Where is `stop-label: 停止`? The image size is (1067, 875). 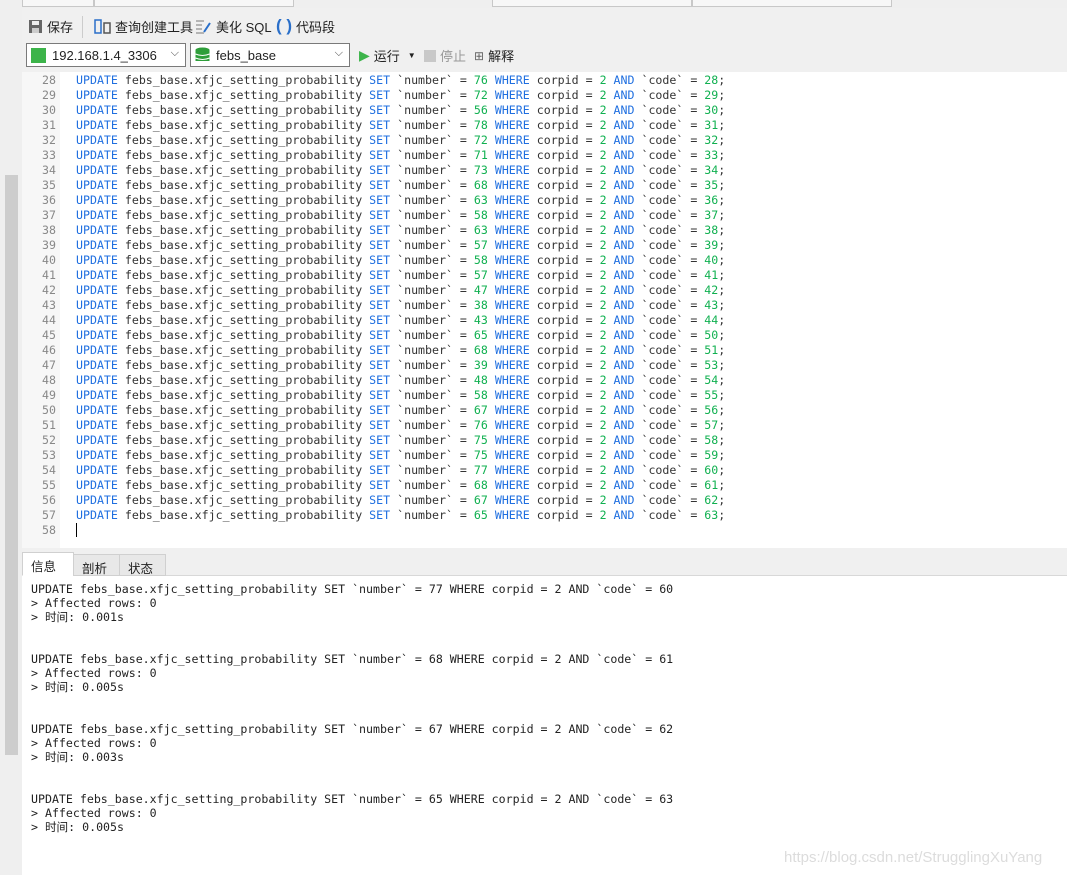 stop-label: 停止 is located at coordinates (453, 56).